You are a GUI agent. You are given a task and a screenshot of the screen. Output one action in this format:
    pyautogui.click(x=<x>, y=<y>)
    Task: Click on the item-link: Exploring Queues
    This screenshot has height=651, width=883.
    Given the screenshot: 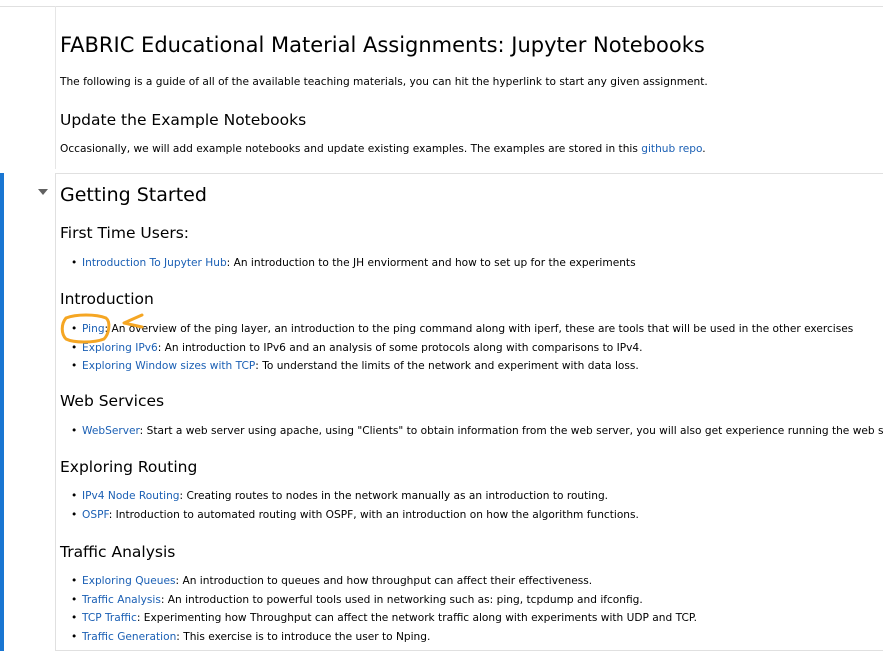 What is the action you would take?
    pyautogui.click(x=129, y=581)
    